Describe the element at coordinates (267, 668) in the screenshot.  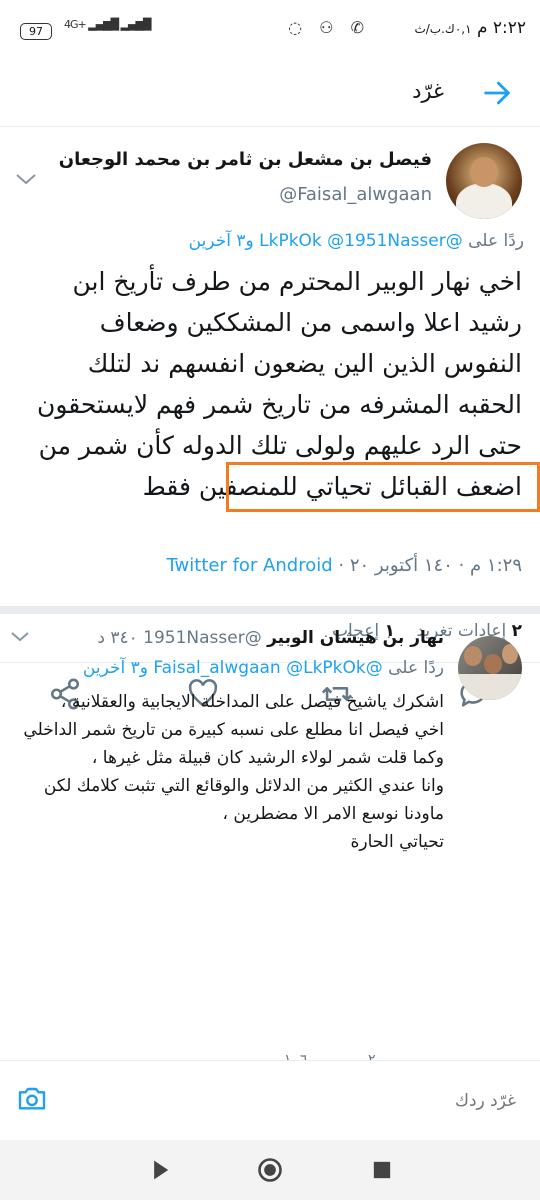
I see `reply-mentions-link: @Faisal_alwgaan @LkPkOk` at that location.